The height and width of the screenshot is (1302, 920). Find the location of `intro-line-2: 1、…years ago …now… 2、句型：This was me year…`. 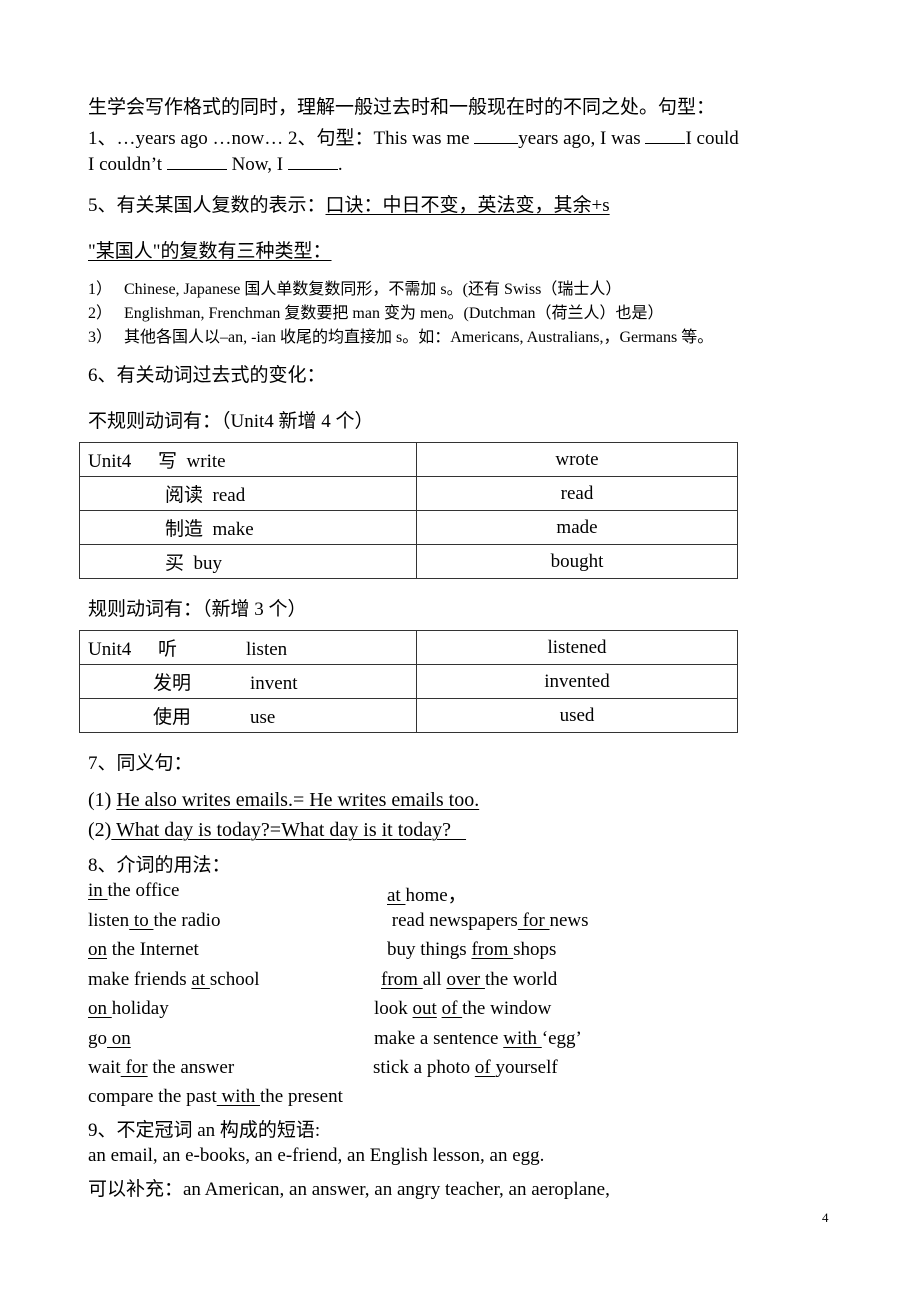

intro-line-2: 1、…years ago …now… 2、句型：This was me year… is located at coordinates (413, 136).